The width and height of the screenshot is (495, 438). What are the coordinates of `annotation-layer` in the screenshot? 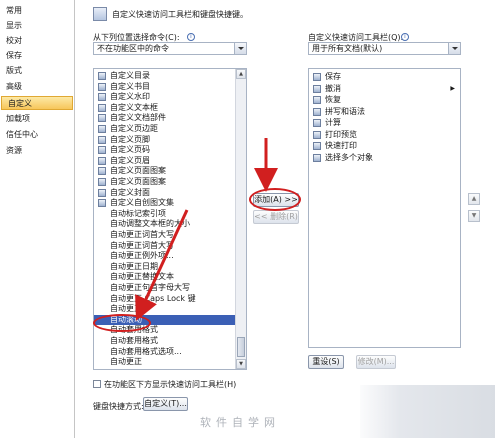 It's located at (206, 229).